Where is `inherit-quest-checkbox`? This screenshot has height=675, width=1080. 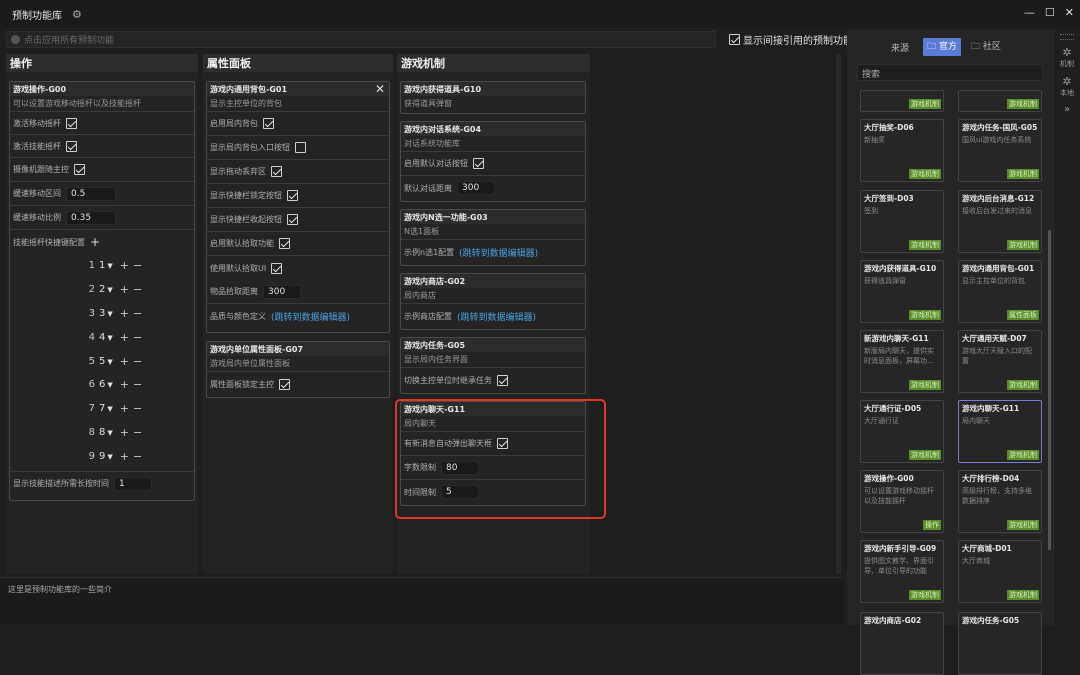 inherit-quest-checkbox is located at coordinates (502, 380).